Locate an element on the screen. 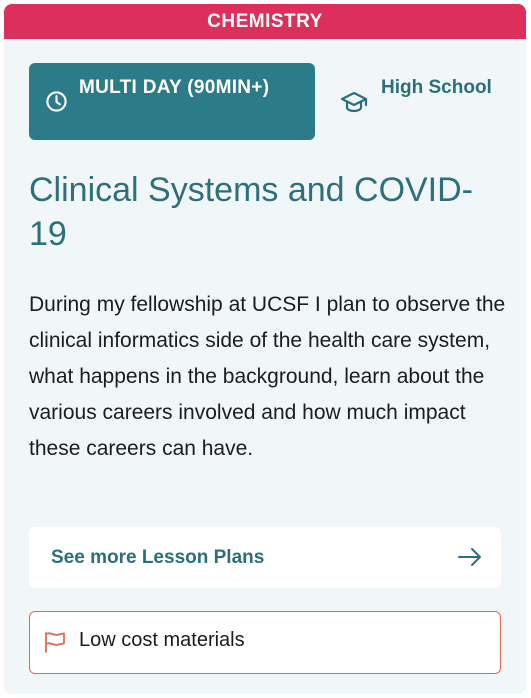  lesson-meta: MULTI DAY (90MIN+) High School is located at coordinates (269, 102).